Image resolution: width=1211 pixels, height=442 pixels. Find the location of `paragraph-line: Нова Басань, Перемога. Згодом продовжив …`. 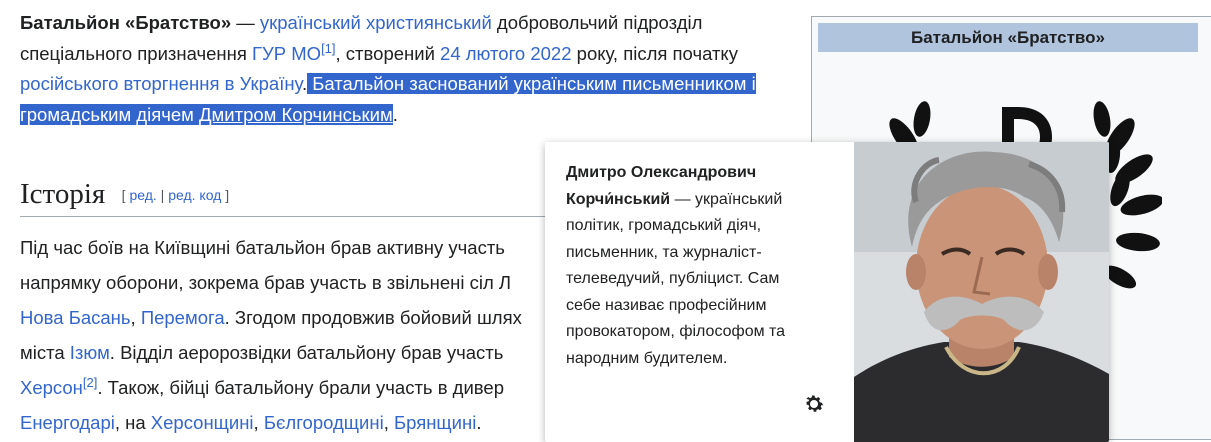

paragraph-line: Нова Басань, Перемога. Згодом продовжив … is located at coordinates (282, 317).